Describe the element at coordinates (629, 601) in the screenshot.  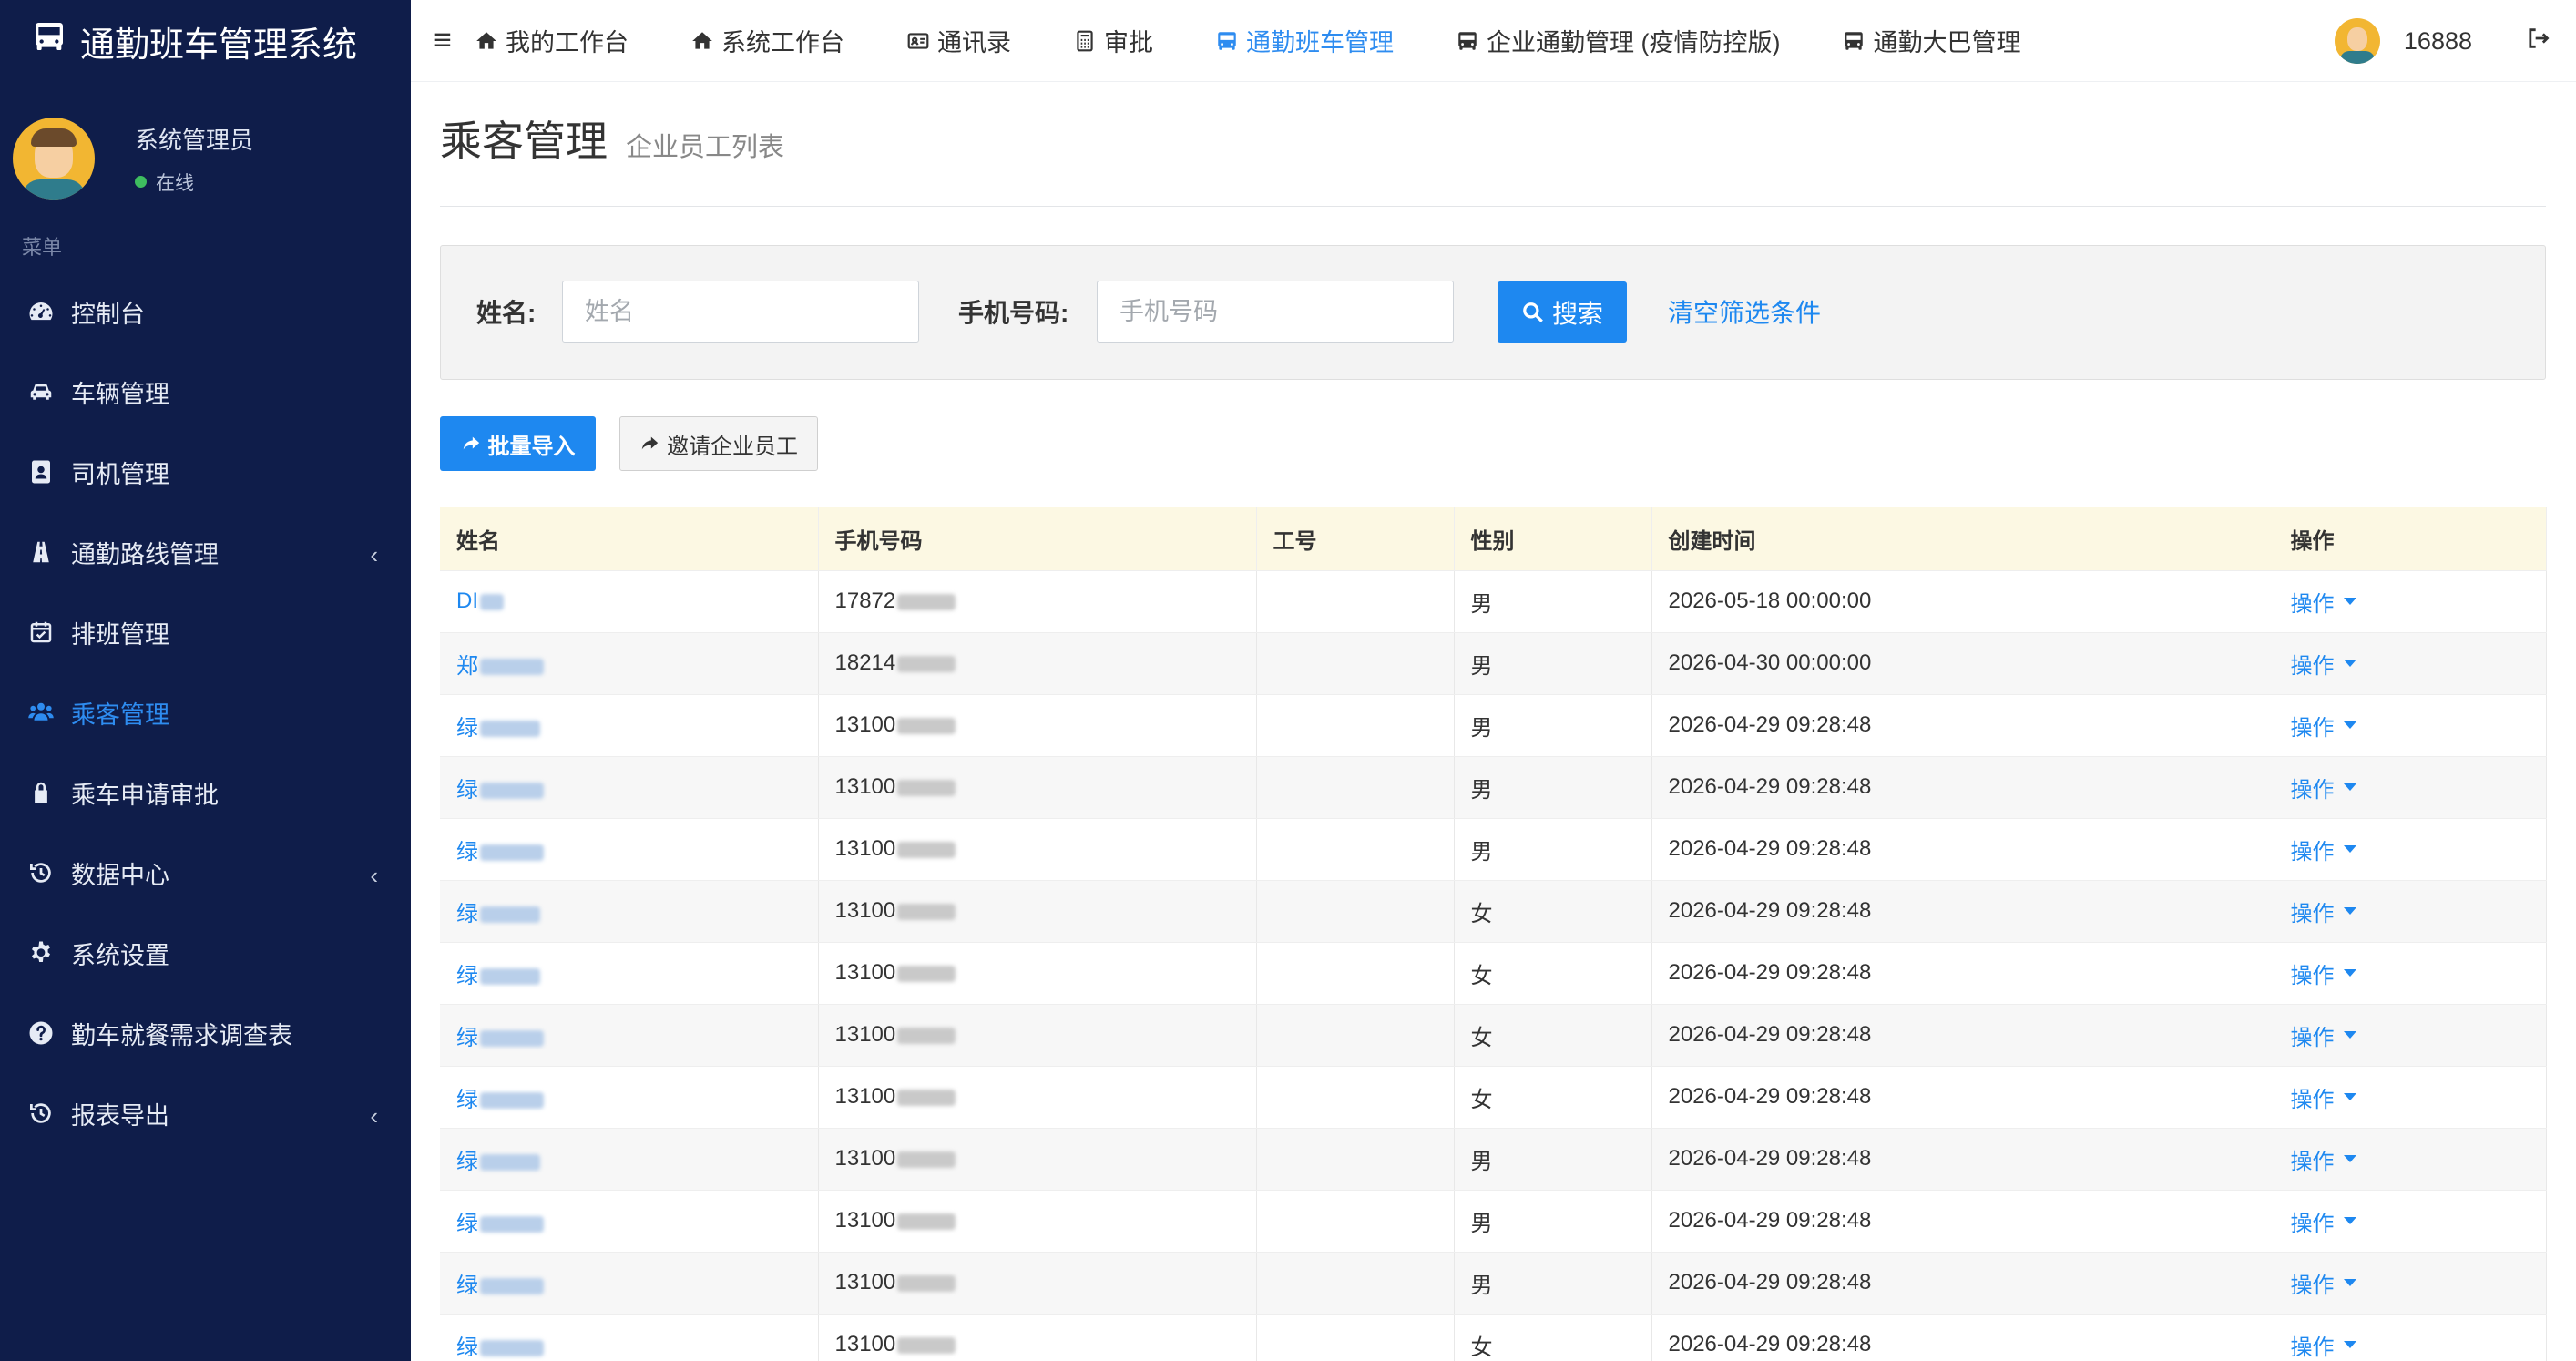
I see `passenger-name-cell: DI` at that location.